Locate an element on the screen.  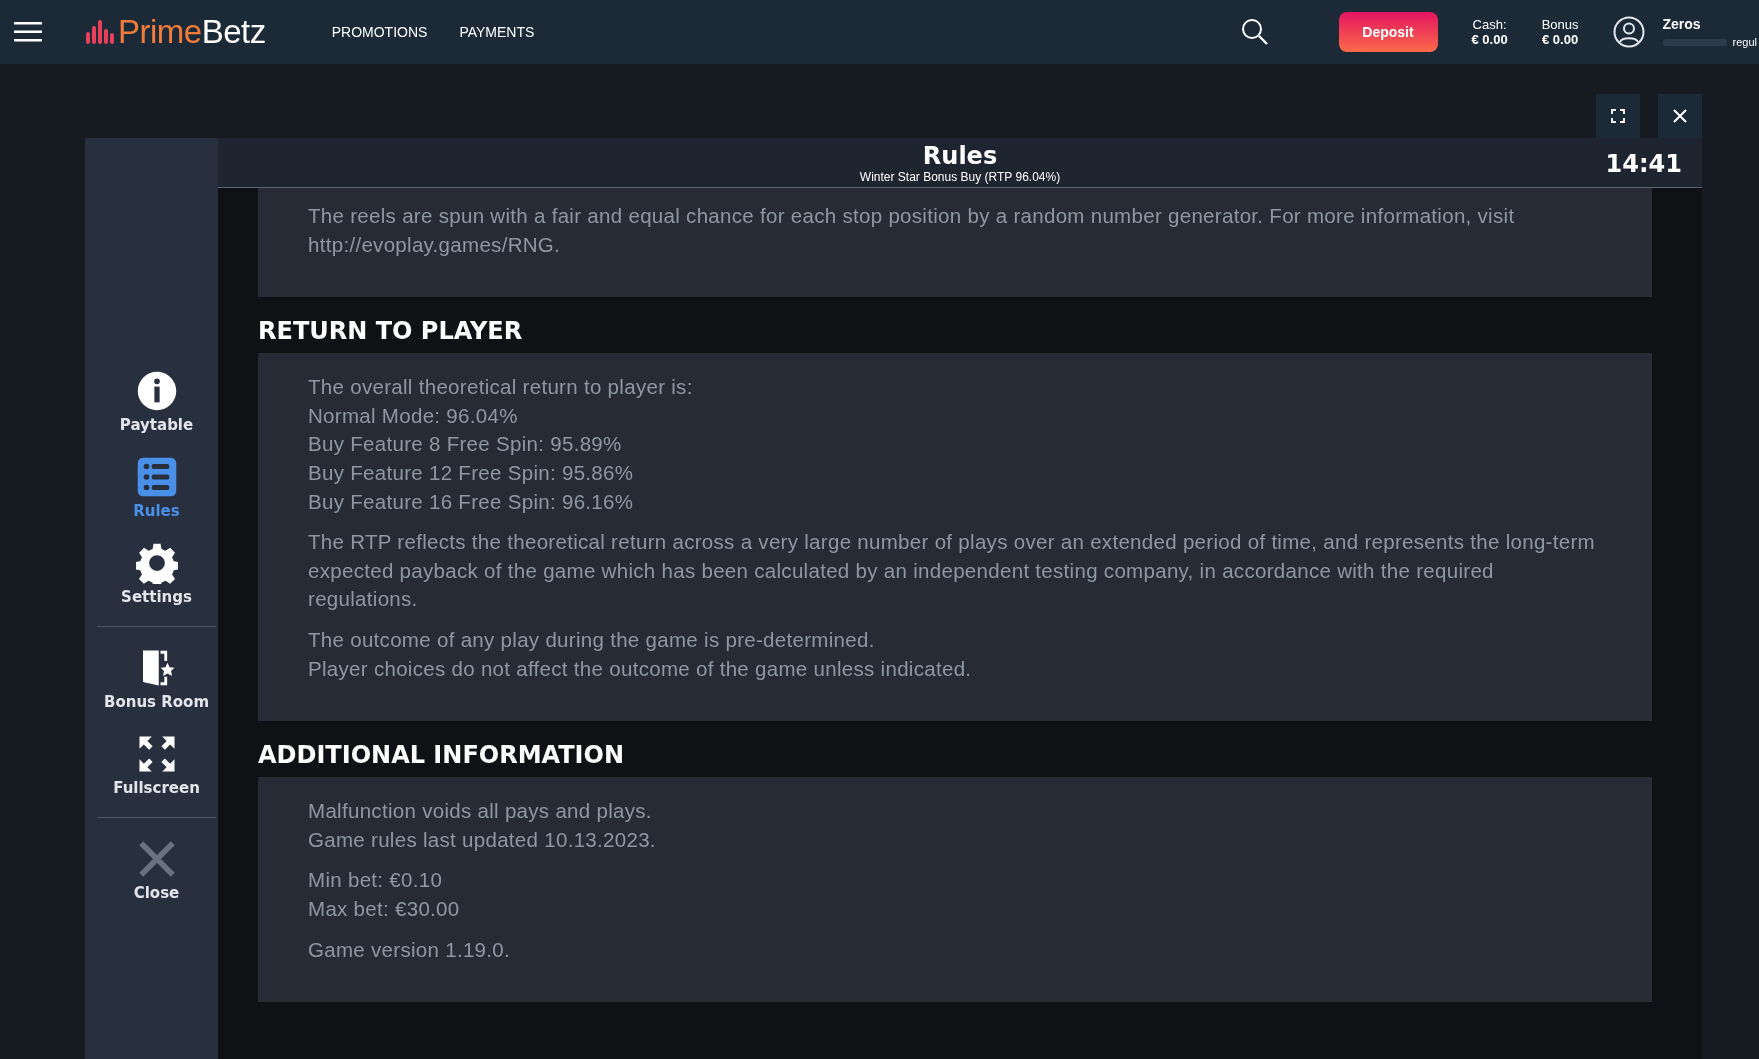
rules-text: Player choices do not affect the outcome of the game unless indicated. is located at coordinates (640, 668).